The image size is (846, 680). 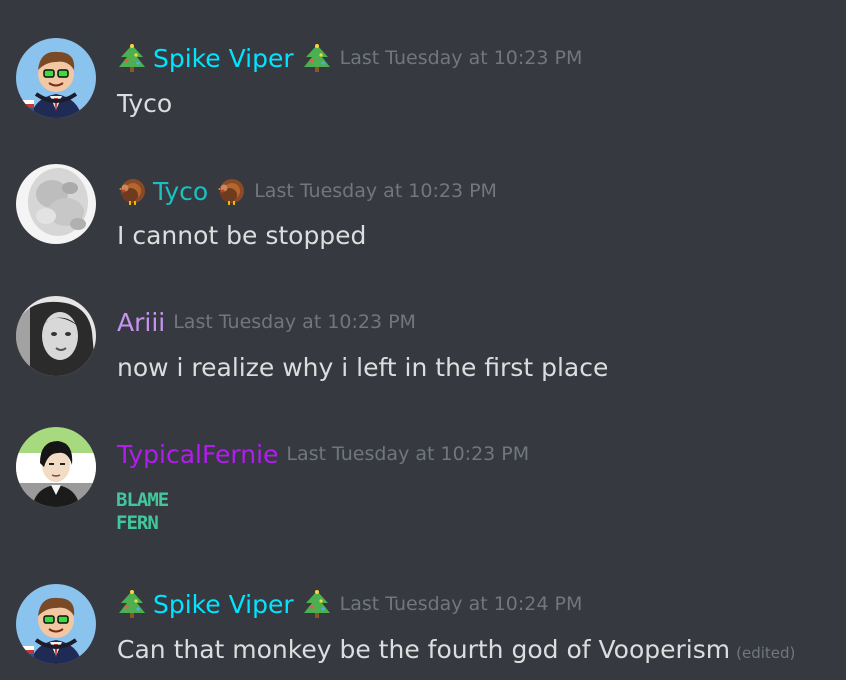 I want to click on message-header: Spike Viper Last Tuesday at 10:24 PM, so click(x=349, y=604).